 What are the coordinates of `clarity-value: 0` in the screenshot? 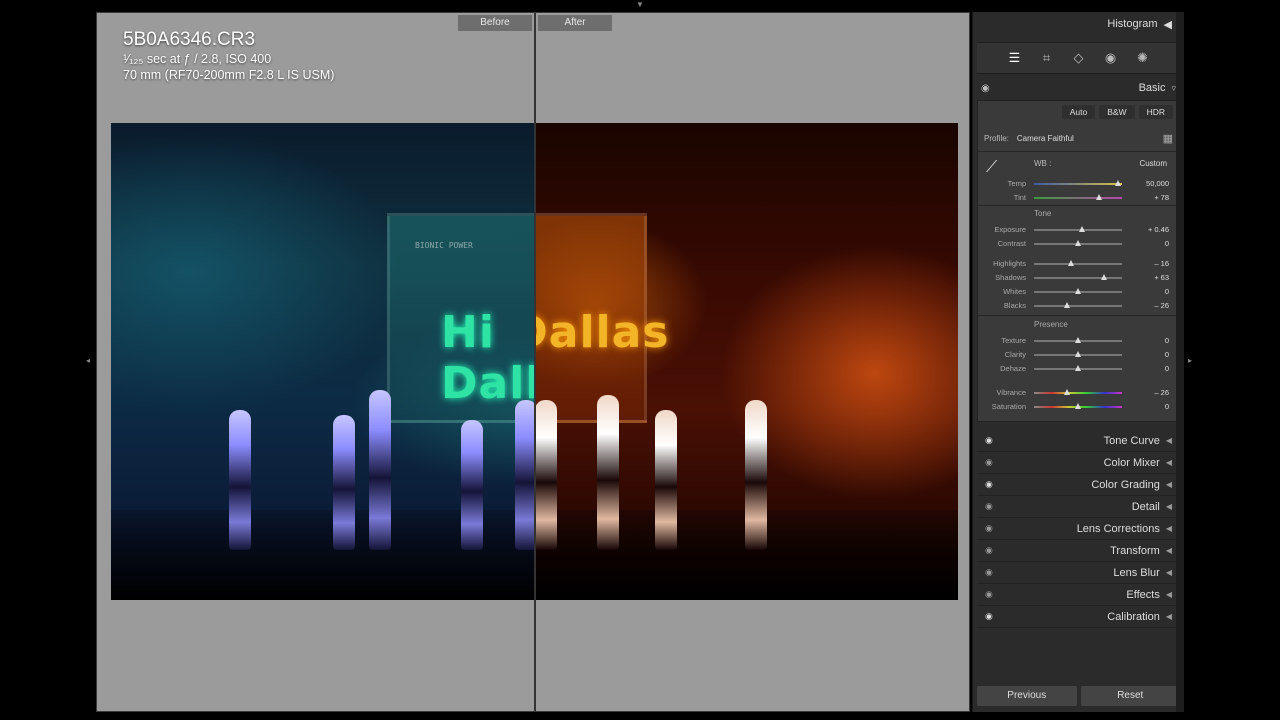 It's located at (1167, 354).